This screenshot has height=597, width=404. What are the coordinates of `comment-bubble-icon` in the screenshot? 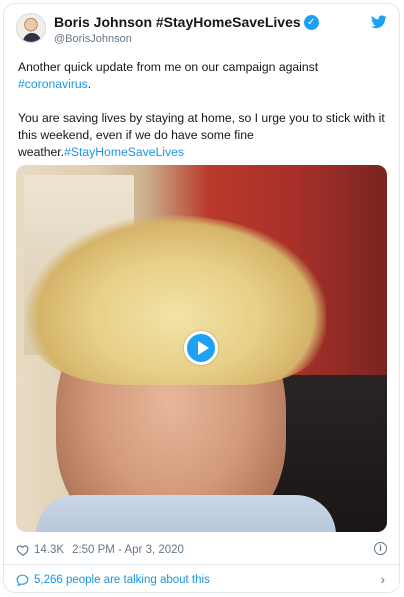 It's located at (22, 580).